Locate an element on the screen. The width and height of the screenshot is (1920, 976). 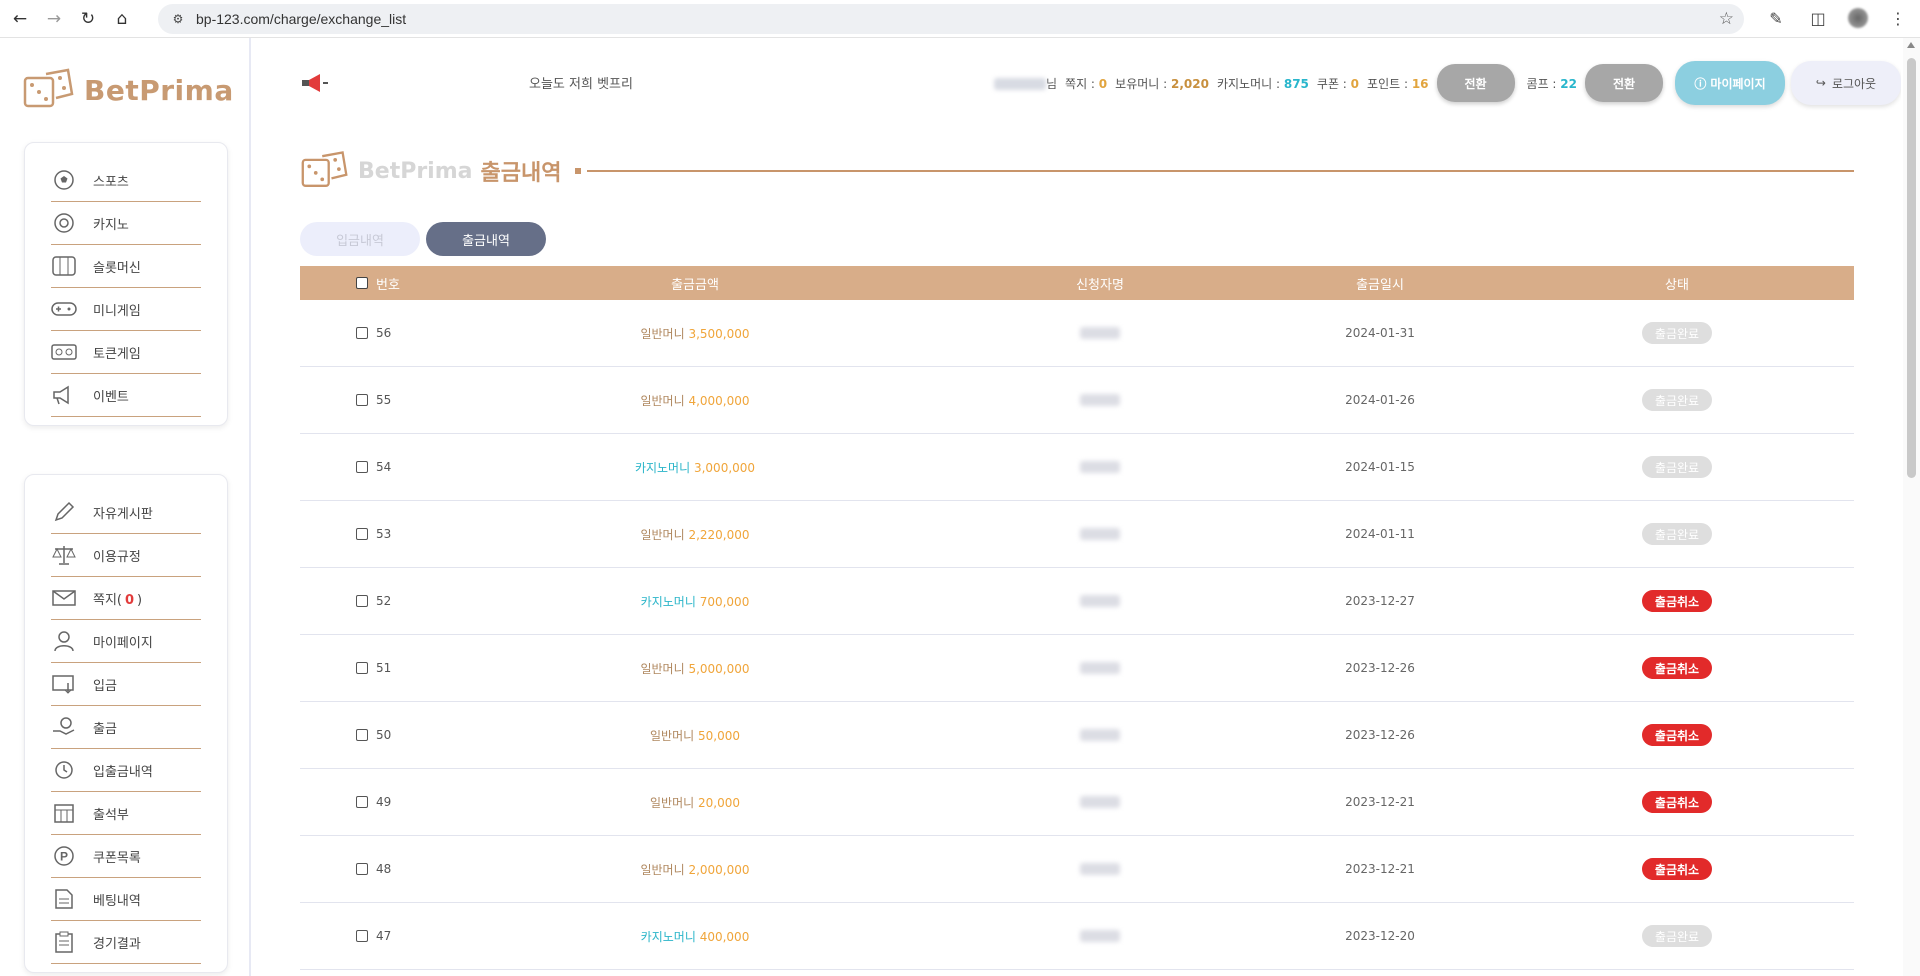
page-scrollbar is located at coordinates (1911, 507).